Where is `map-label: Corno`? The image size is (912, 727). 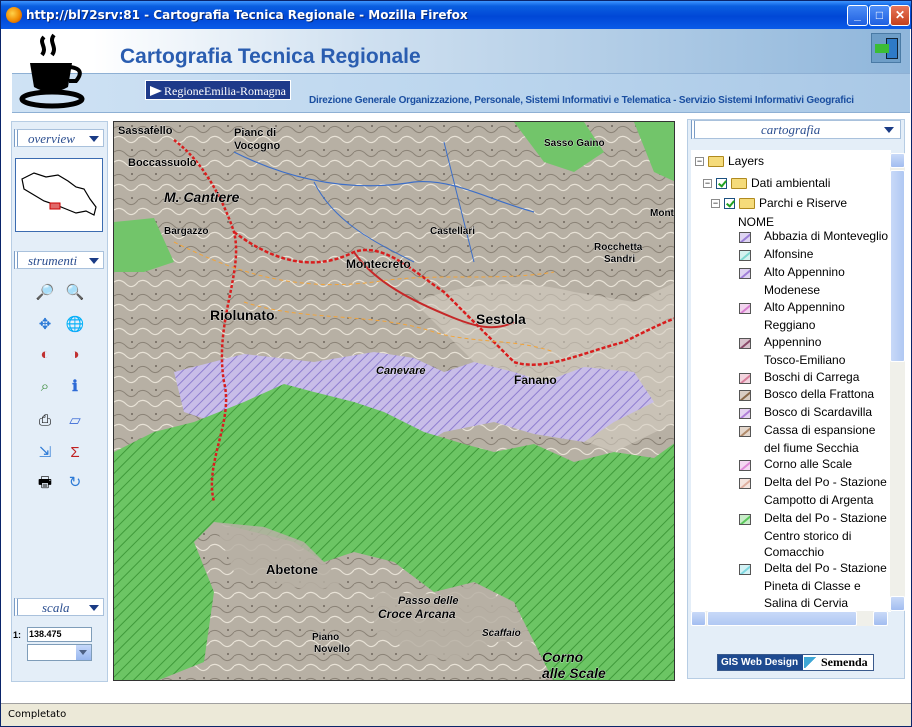 map-label: Corno is located at coordinates (563, 657).